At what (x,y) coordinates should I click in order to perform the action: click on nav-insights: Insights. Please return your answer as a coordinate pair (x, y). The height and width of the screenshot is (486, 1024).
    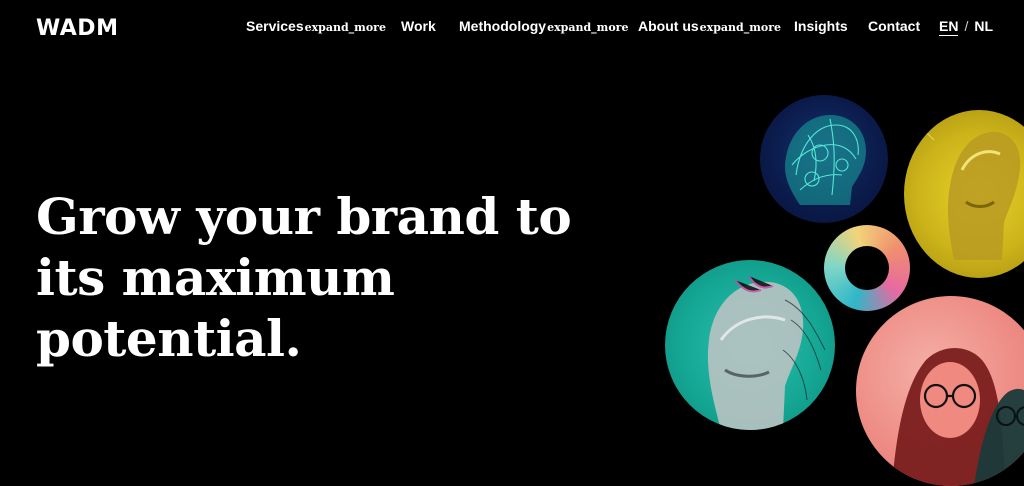
    Looking at the image, I should click on (821, 26).